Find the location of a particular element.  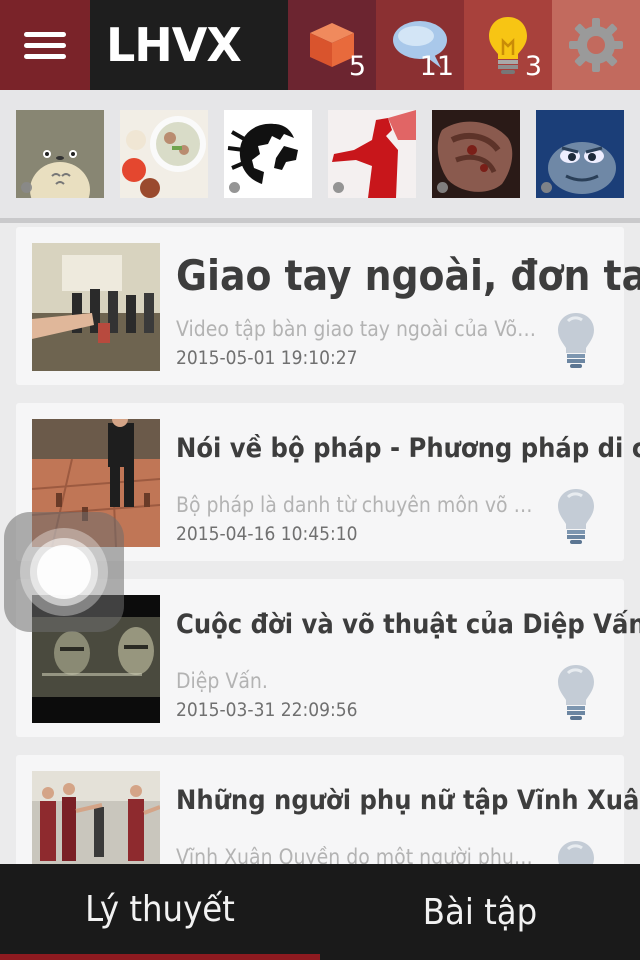

food-image is located at coordinates (164, 154).